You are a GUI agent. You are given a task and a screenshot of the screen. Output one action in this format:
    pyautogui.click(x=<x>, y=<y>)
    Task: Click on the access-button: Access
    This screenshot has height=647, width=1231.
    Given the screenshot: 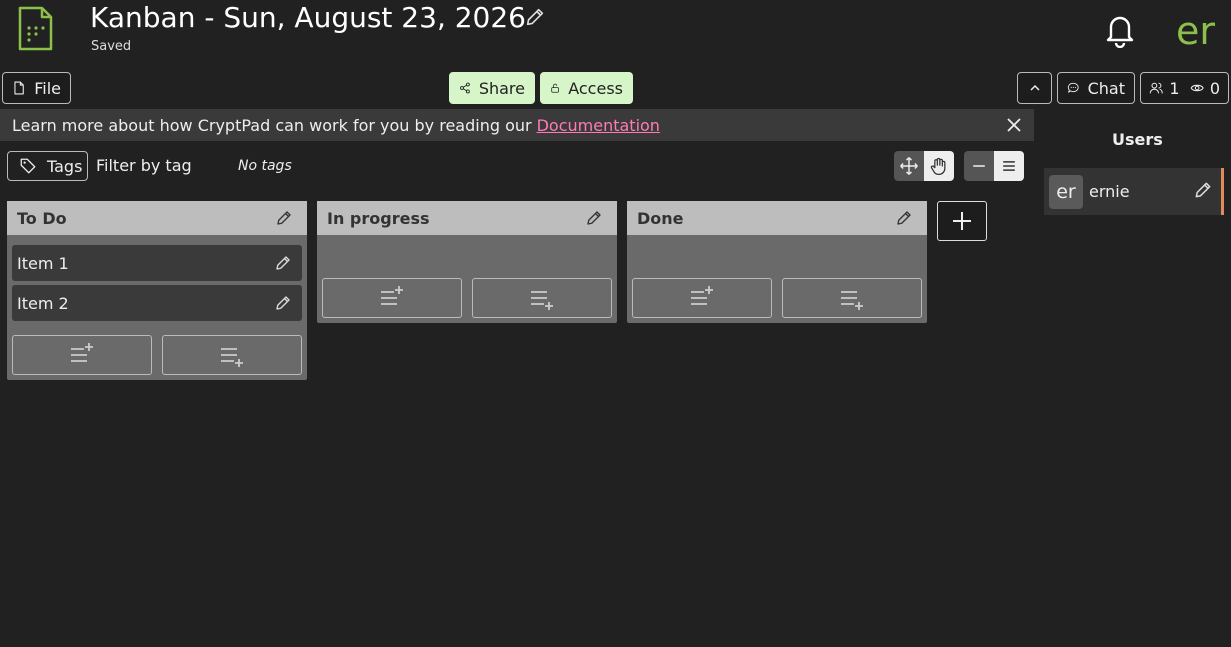 What is the action you would take?
    pyautogui.click(x=586, y=88)
    